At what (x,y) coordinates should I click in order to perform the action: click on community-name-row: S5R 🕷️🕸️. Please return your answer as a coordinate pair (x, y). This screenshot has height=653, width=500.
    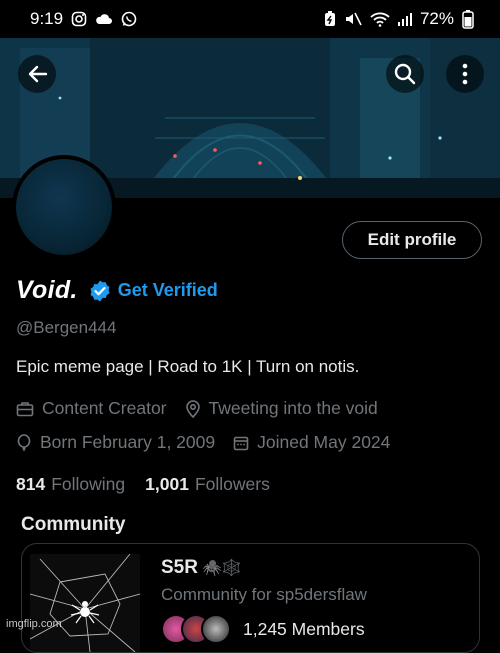
    Looking at the image, I should click on (201, 568).